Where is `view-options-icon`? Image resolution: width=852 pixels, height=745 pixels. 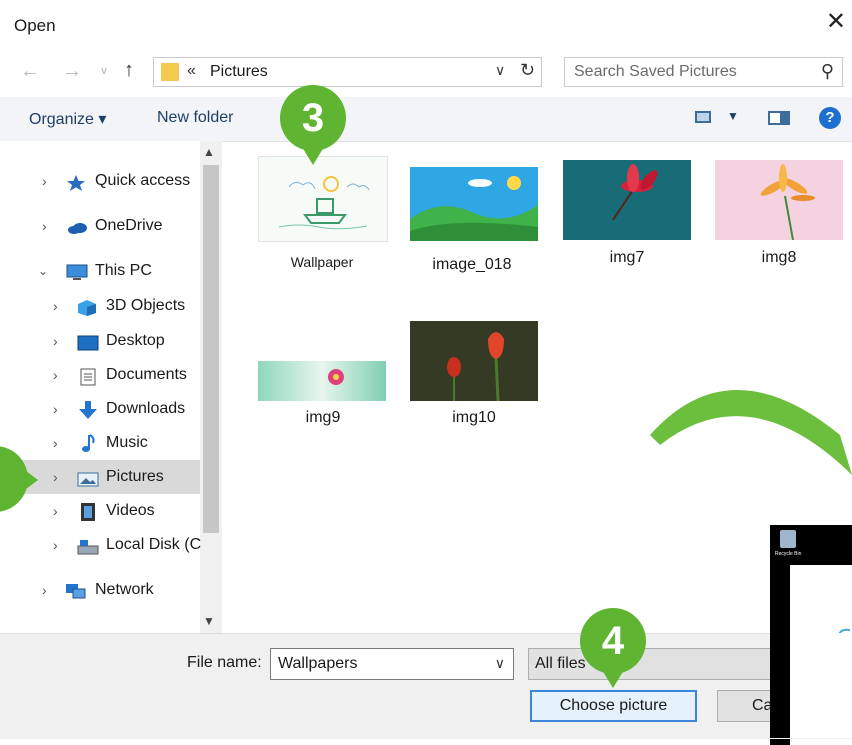
view-options-icon is located at coordinates (703, 117).